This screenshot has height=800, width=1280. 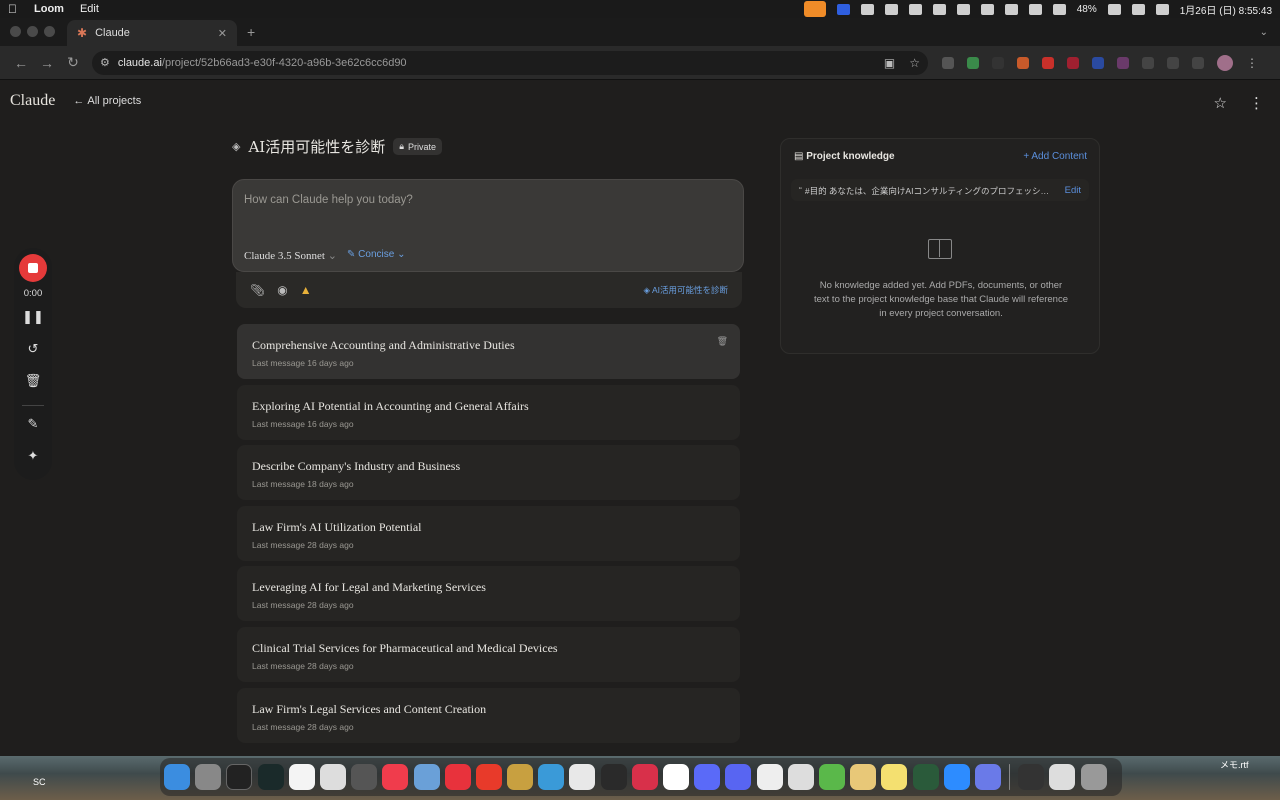 I want to click on install-app-icon: ▣, so click(x=889, y=63).